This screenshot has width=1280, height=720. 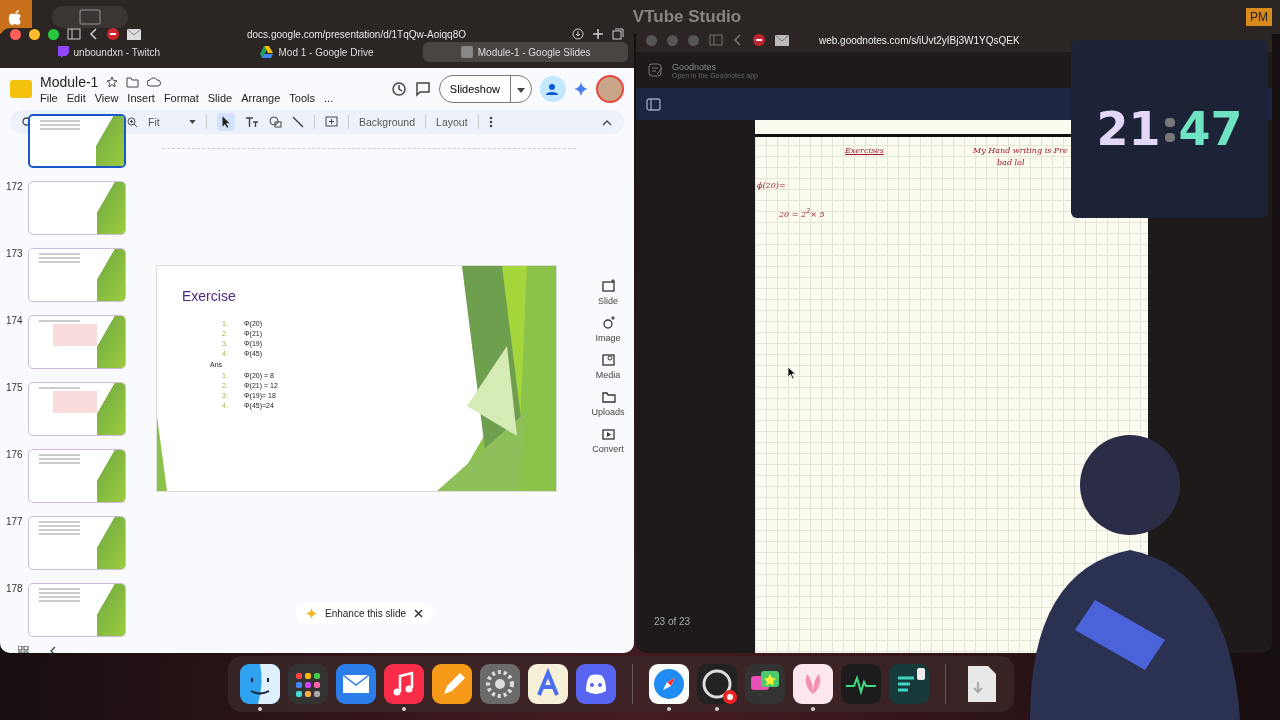 What do you see at coordinates (154, 82) in the screenshot?
I see `cloud-icon` at bounding box center [154, 82].